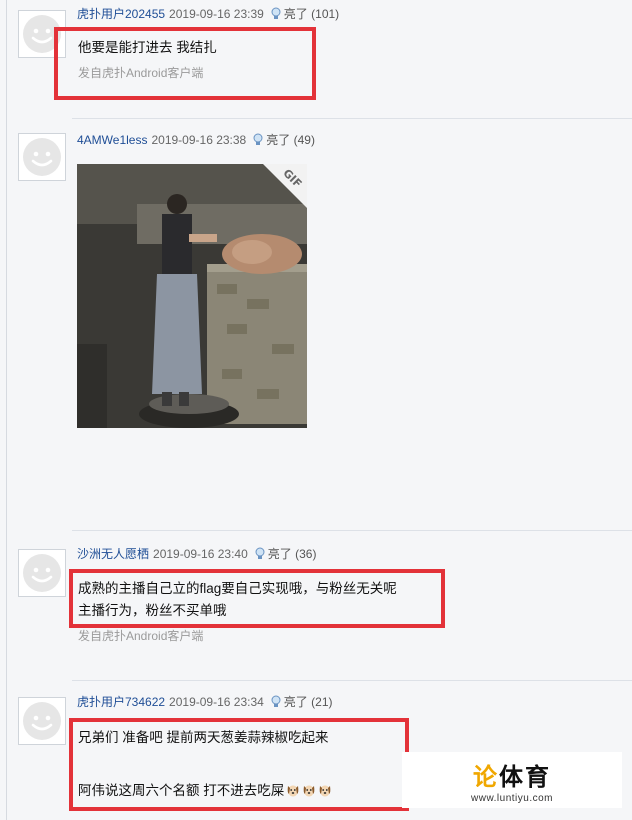  I want to click on username-link: 虎扑用户734622, so click(121, 702).